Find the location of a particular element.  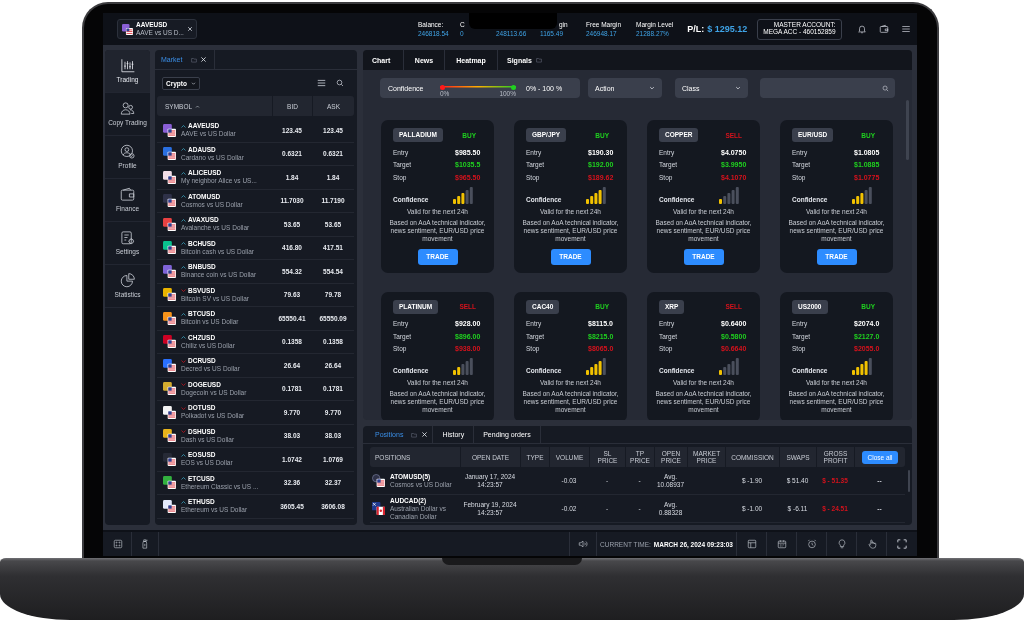

dots-square-icon is located at coordinates (118, 544).